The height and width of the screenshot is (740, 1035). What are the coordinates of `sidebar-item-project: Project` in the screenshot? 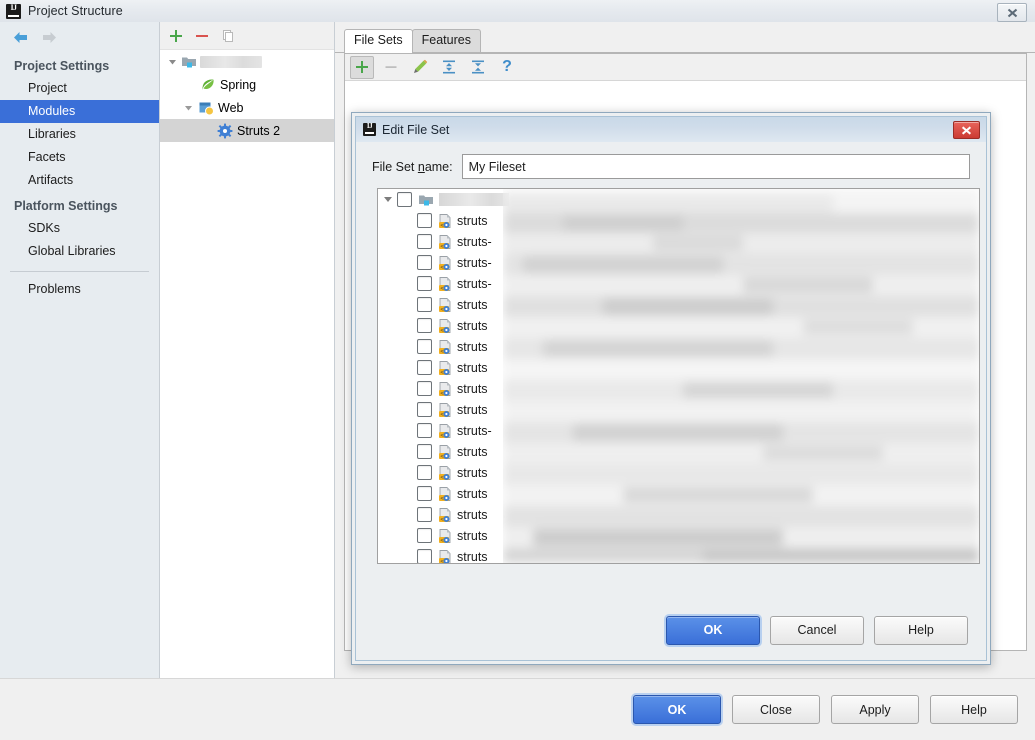 It's located at (79, 88).